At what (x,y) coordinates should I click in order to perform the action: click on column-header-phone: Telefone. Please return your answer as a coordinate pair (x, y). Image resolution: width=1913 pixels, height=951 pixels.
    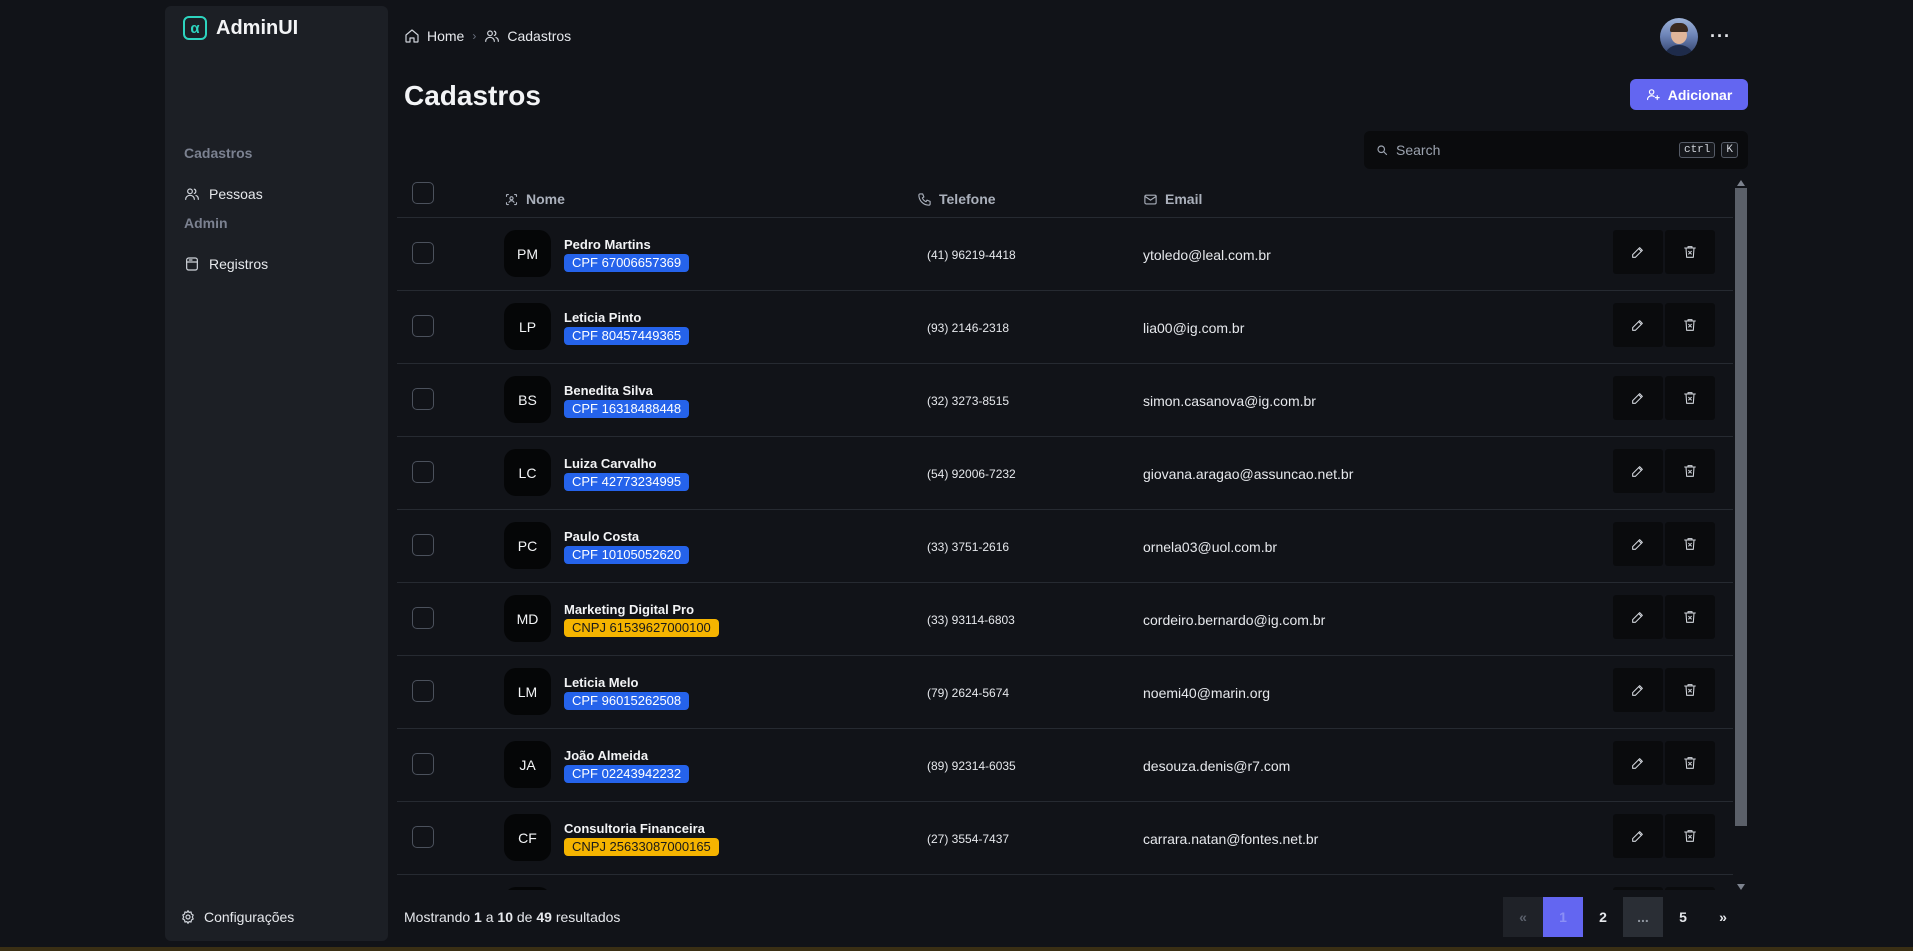
    Looking at the image, I should click on (956, 199).